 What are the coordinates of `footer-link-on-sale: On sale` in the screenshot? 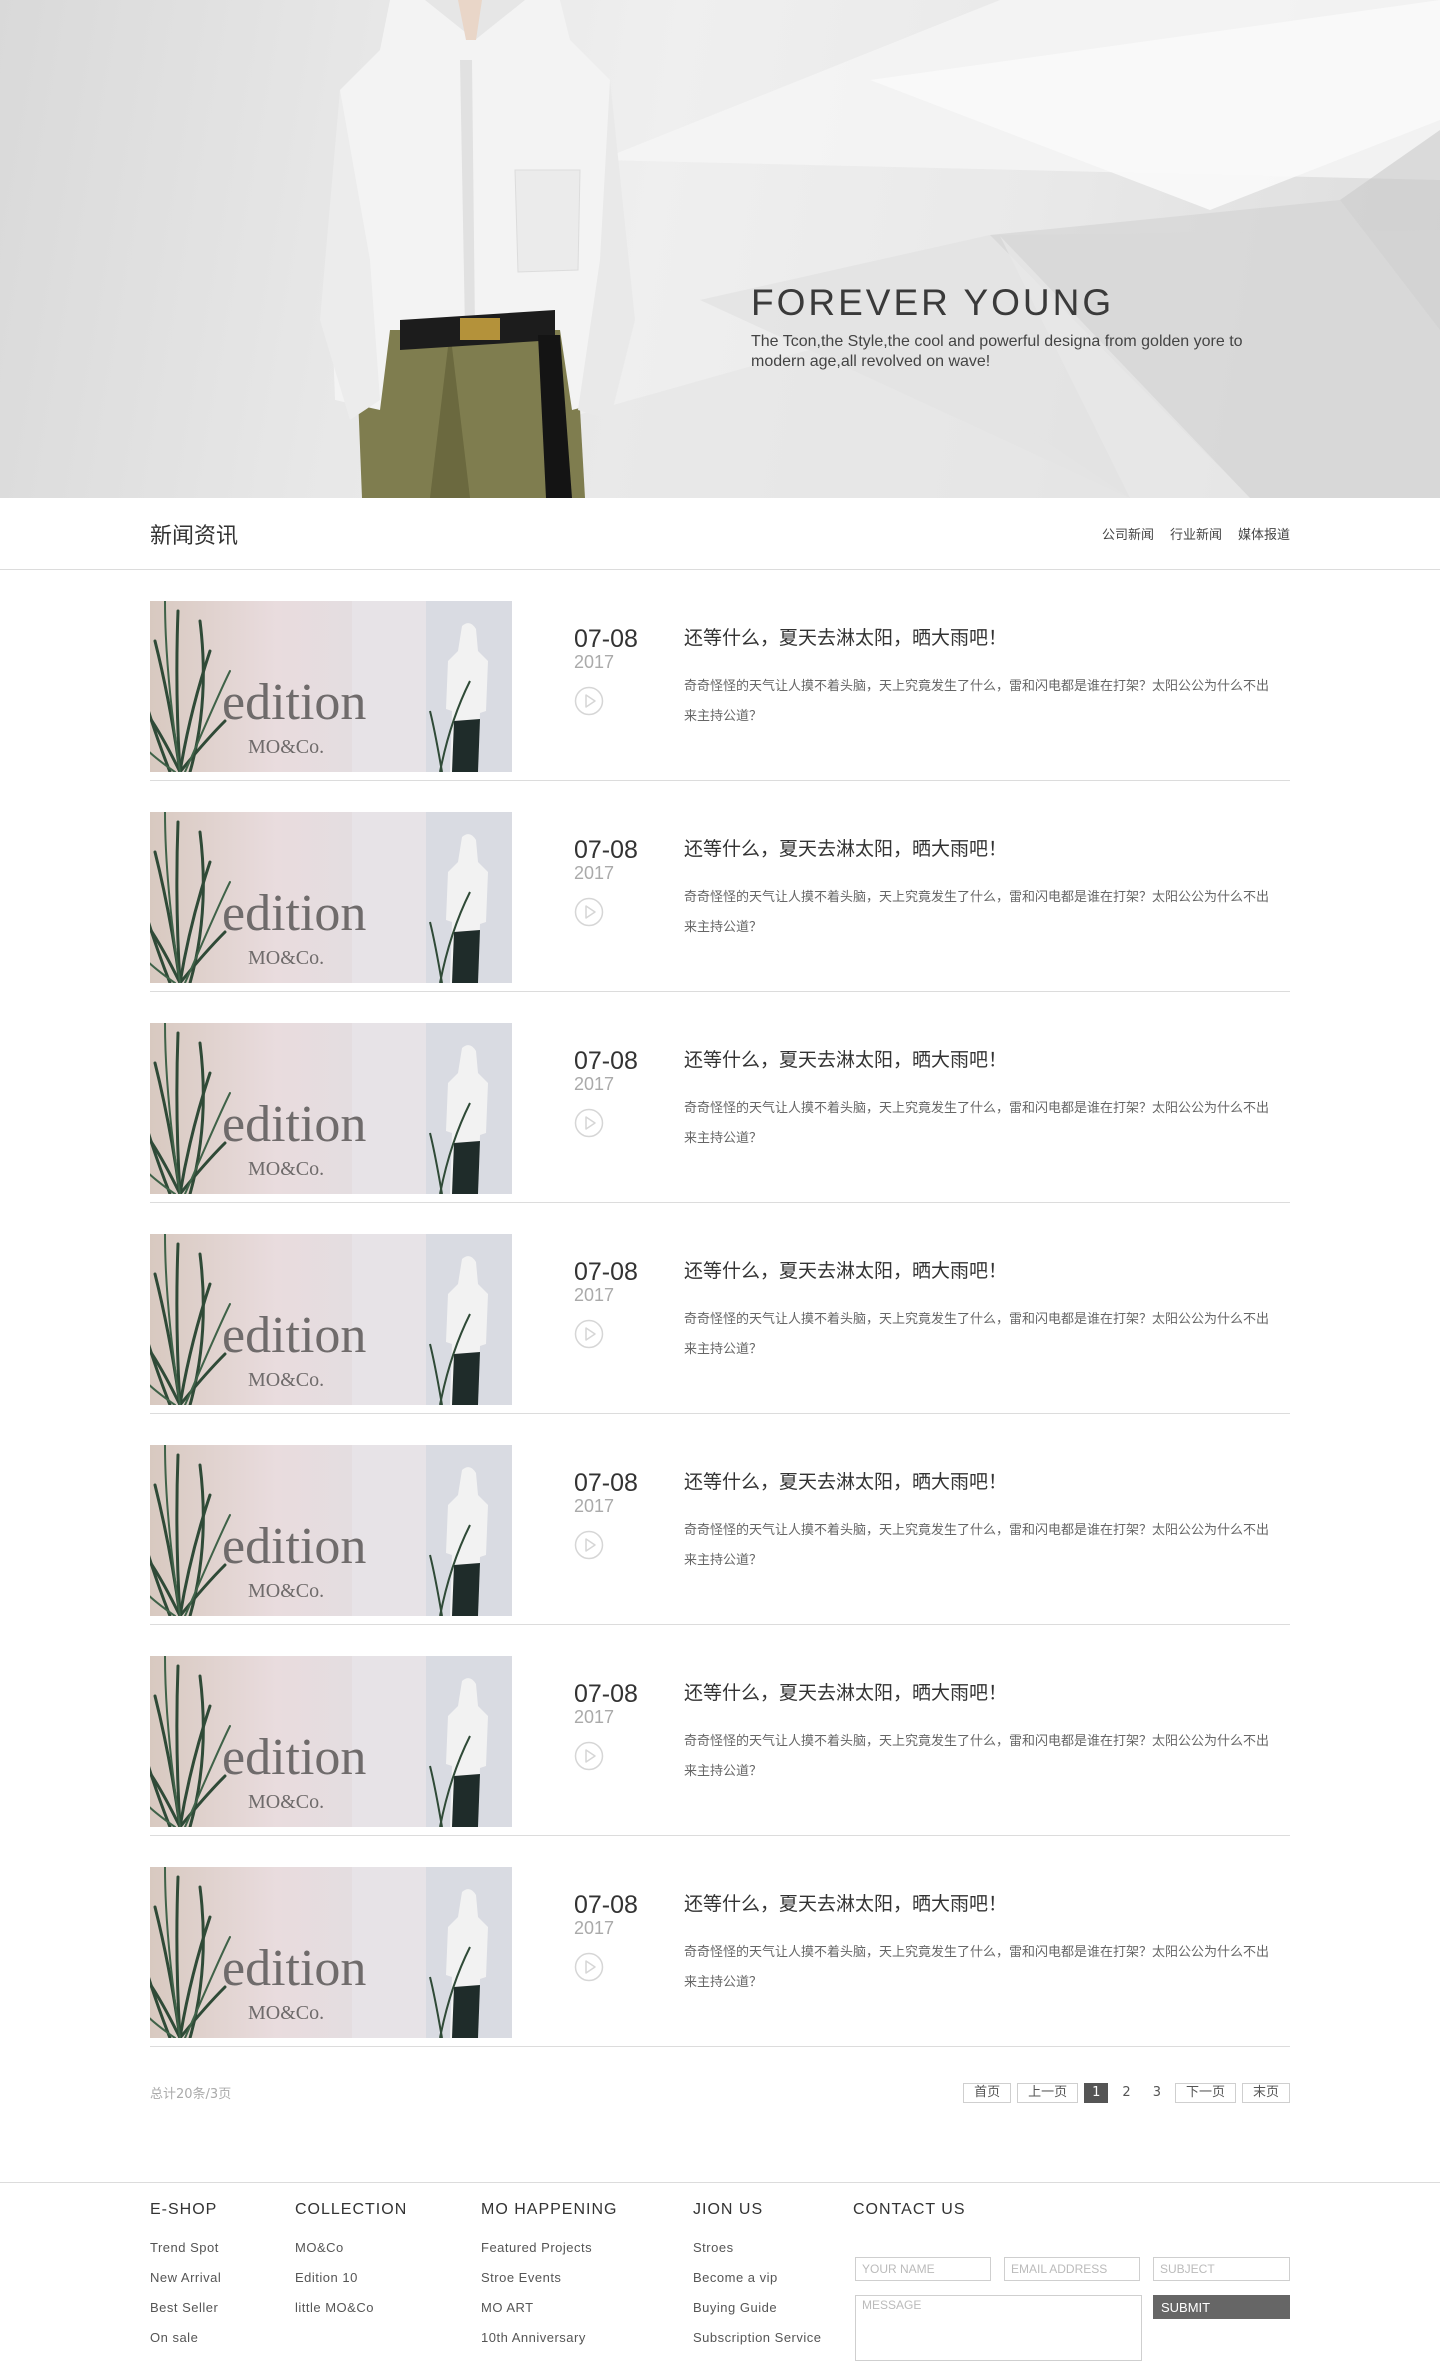 It's located at (185, 2338).